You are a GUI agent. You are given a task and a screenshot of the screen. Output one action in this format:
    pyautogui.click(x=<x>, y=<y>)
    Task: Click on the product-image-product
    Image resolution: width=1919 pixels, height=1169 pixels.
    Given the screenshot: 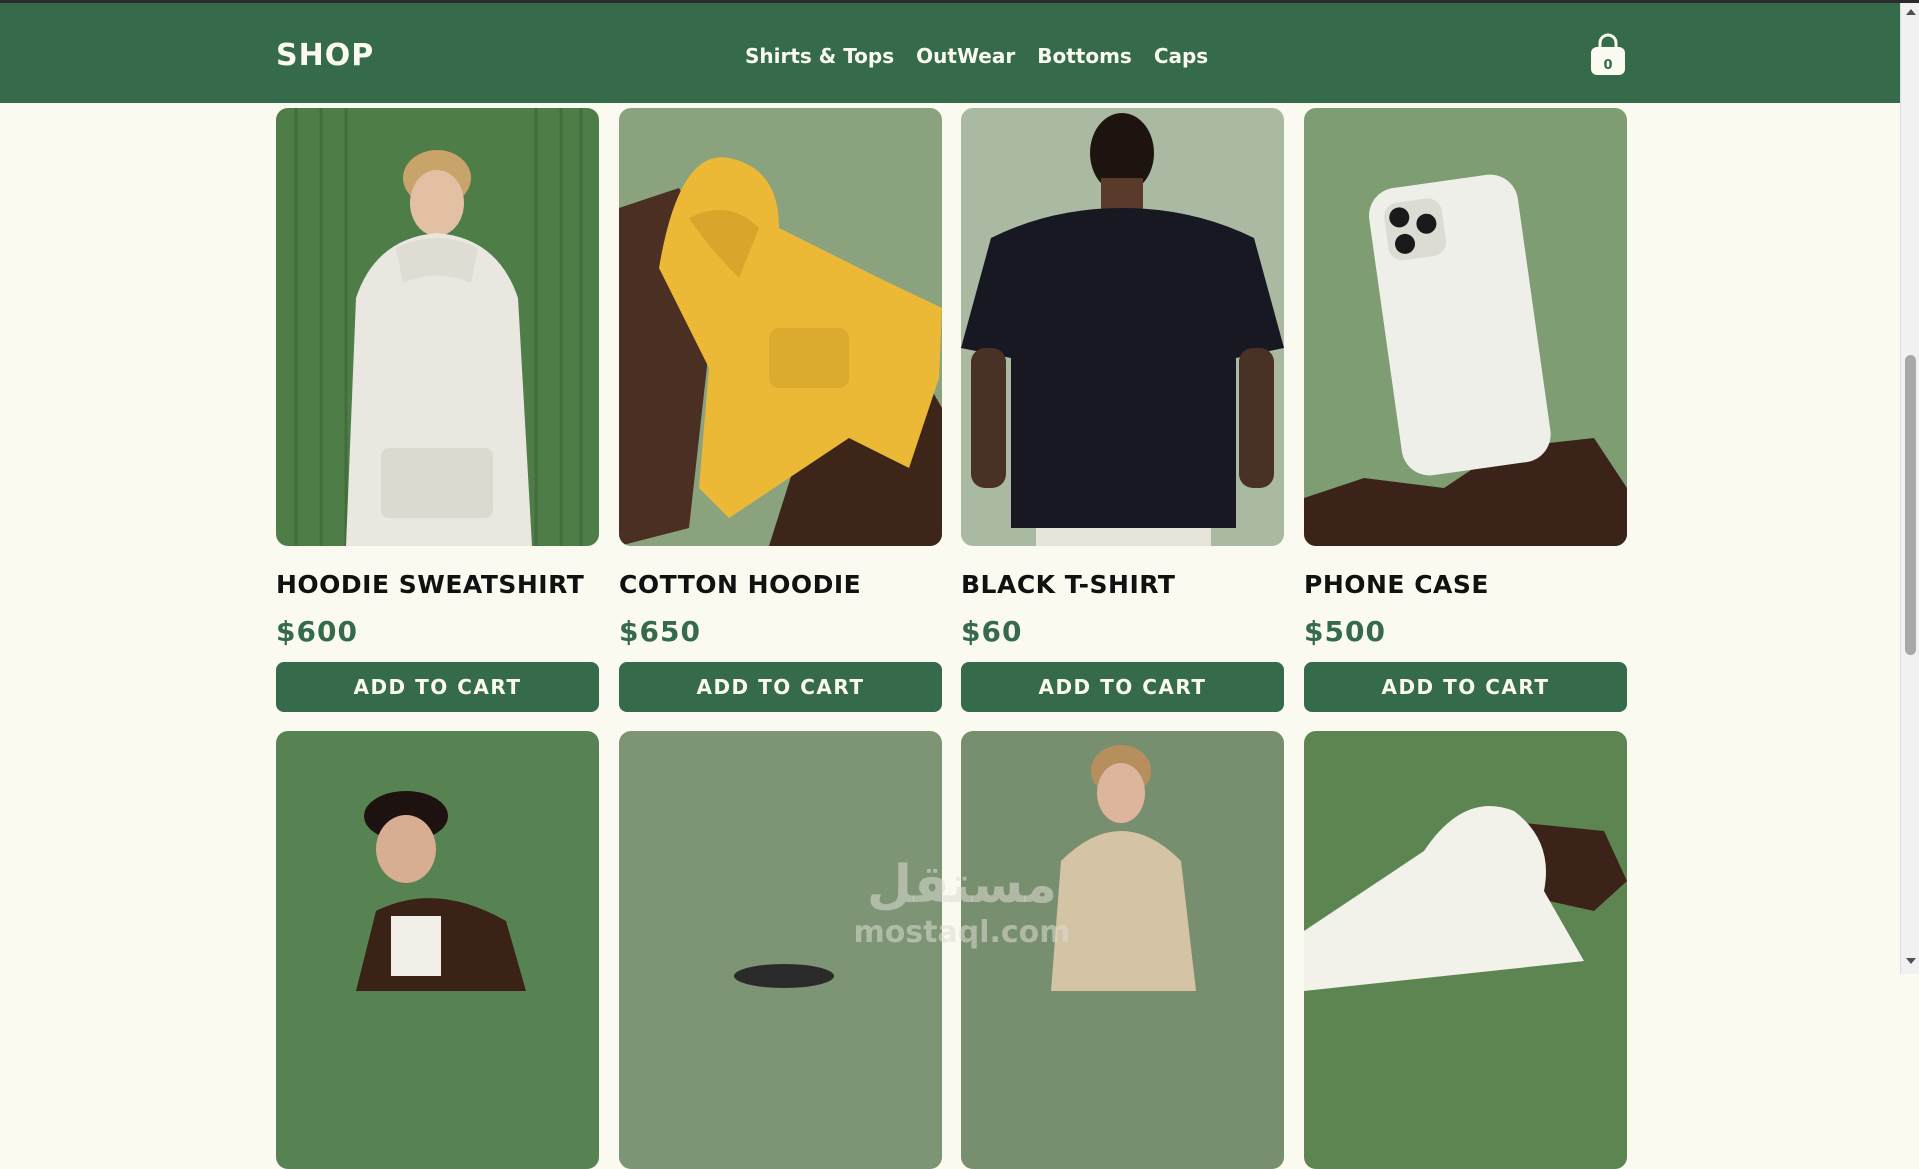 What is the action you would take?
    pyautogui.click(x=780, y=950)
    